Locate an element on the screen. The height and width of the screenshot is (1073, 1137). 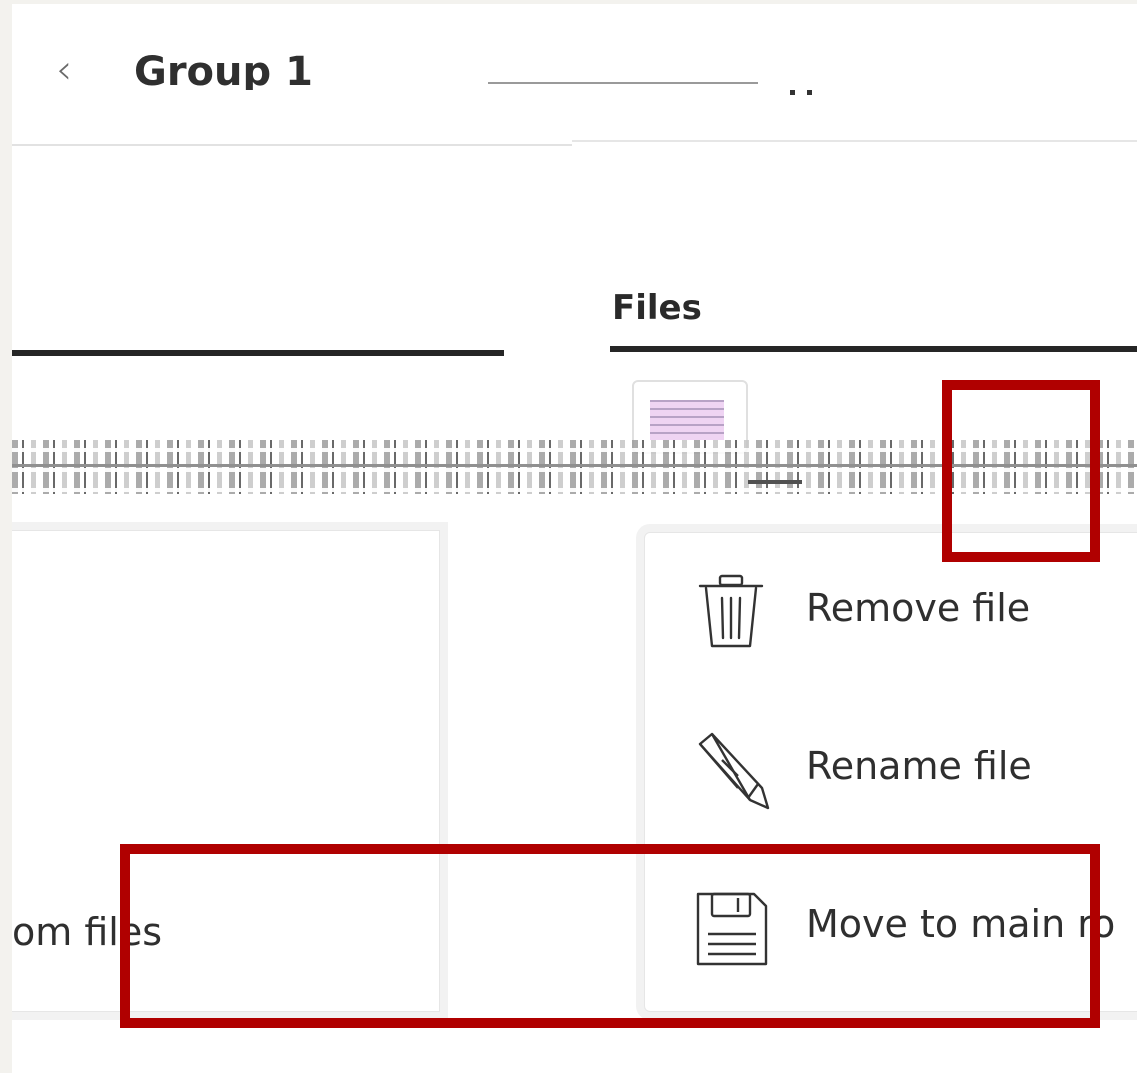
back-button: ‹ is located at coordinates (64, 71).